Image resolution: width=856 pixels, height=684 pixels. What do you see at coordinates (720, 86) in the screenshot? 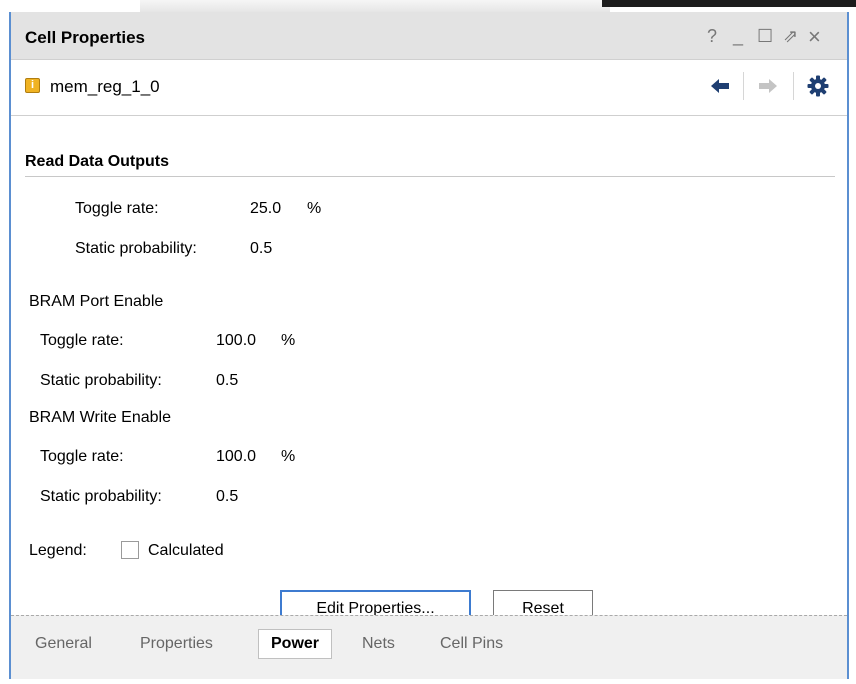
I see `back-arrow-icon` at bounding box center [720, 86].